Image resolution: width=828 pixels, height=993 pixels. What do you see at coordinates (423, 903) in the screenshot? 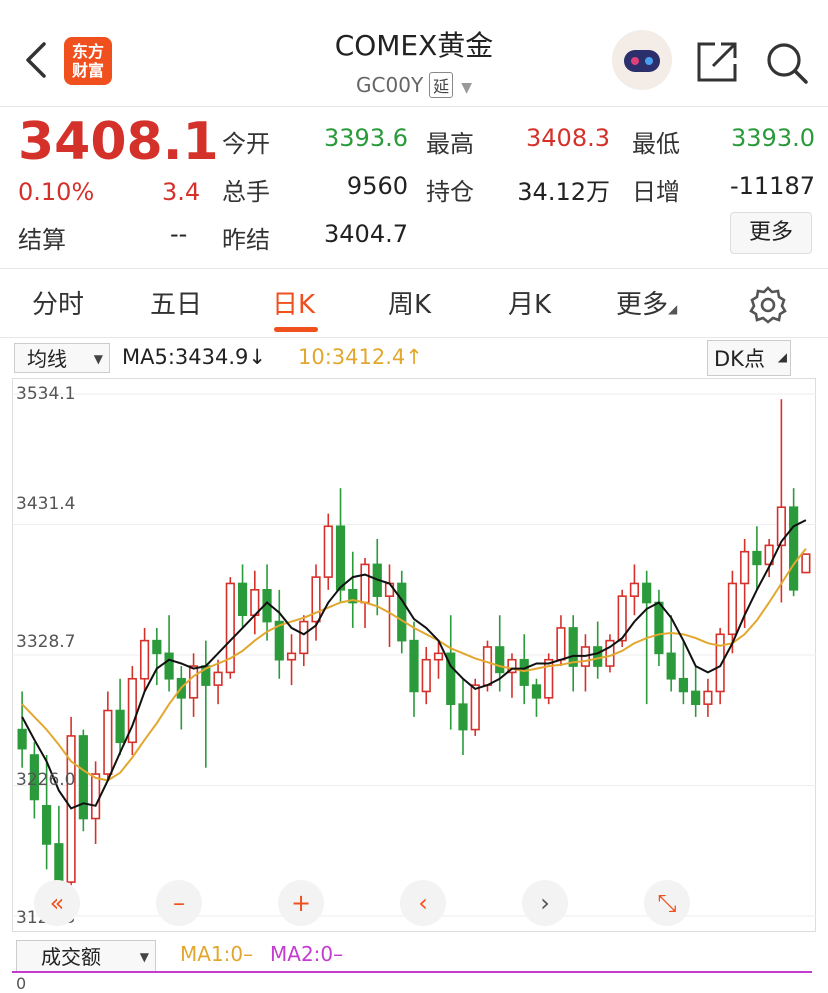
I see `scroll-left-button: ‹` at bounding box center [423, 903].